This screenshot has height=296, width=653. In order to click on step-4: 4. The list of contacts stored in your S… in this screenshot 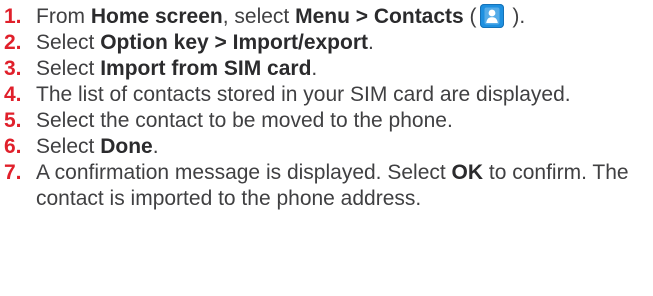, I will do `click(326, 95)`.